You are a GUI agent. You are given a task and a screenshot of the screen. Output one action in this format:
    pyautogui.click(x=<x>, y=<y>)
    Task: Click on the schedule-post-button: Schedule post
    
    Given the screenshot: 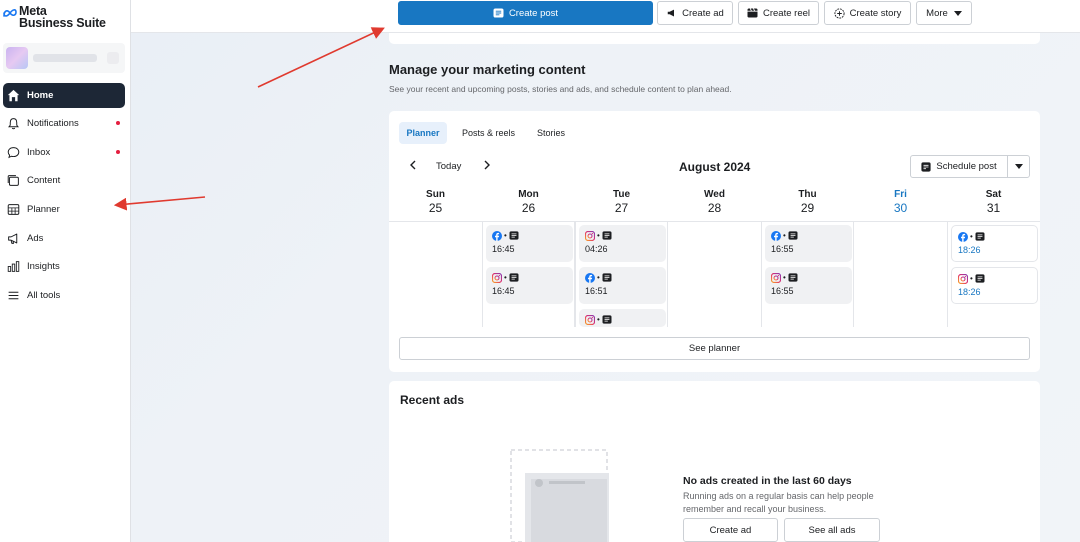 What is the action you would take?
    pyautogui.click(x=959, y=166)
    